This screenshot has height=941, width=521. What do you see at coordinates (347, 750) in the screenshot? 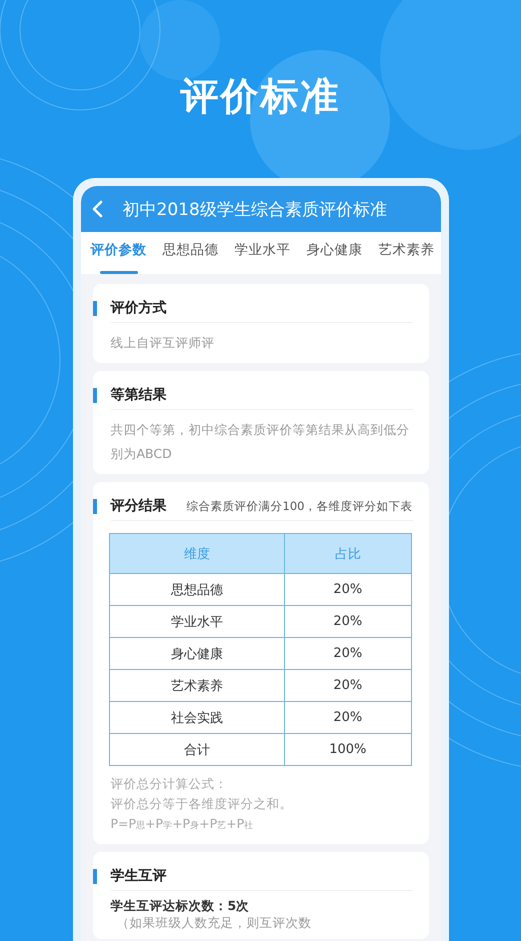
I see `table-cell: 100%` at bounding box center [347, 750].